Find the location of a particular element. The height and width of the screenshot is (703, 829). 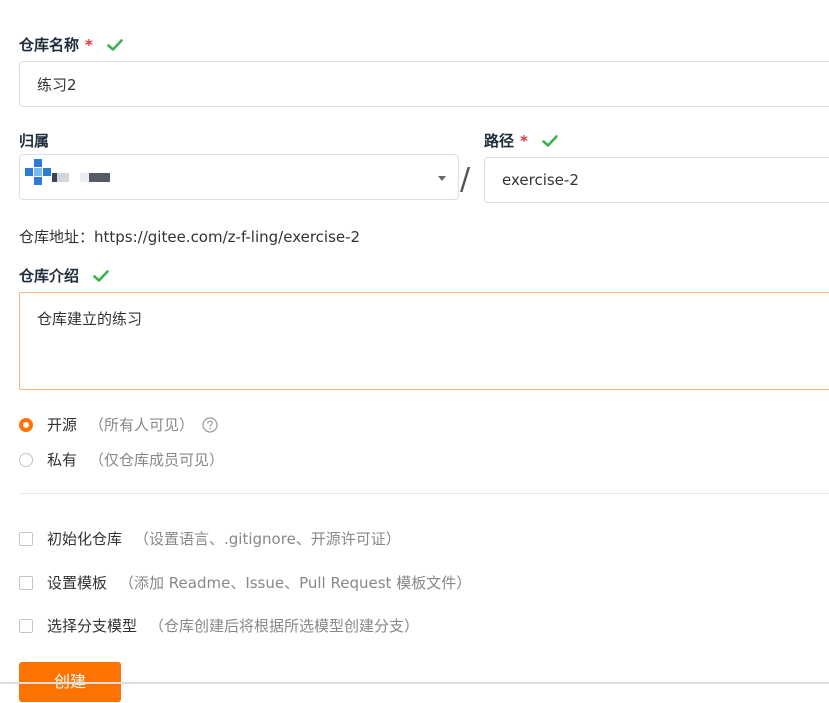

option-note: （添加 Readme、Issue、Pull Request 模板文件） is located at coordinates (295, 583).